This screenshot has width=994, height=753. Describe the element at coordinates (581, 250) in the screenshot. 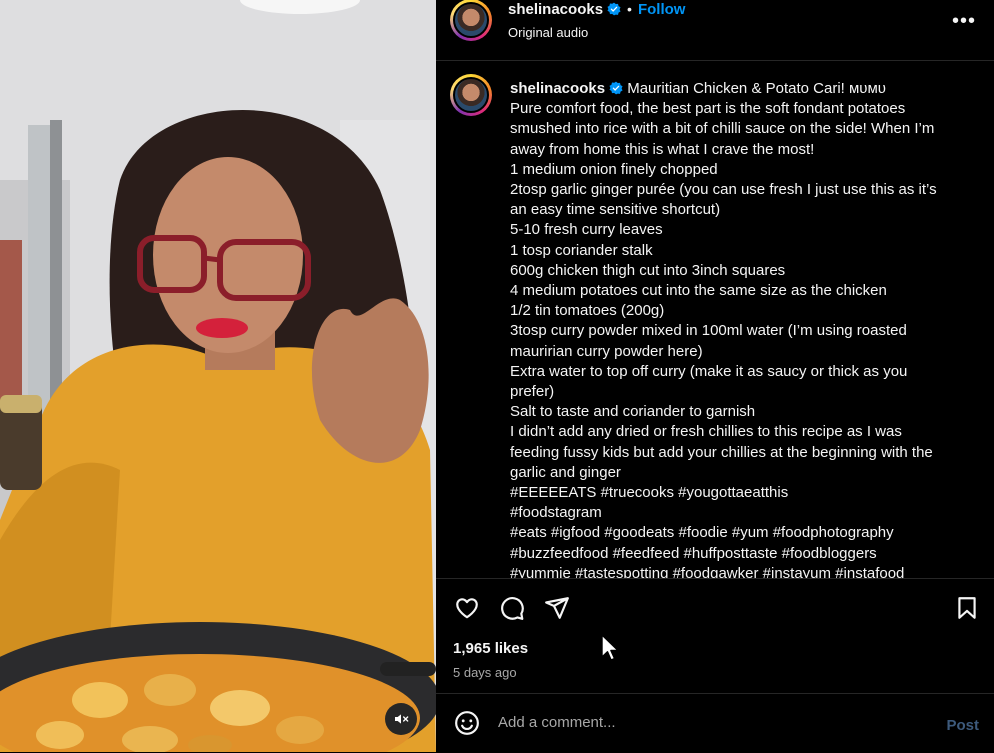

I see `caption-line: 1 tosp coriander stalk` at that location.